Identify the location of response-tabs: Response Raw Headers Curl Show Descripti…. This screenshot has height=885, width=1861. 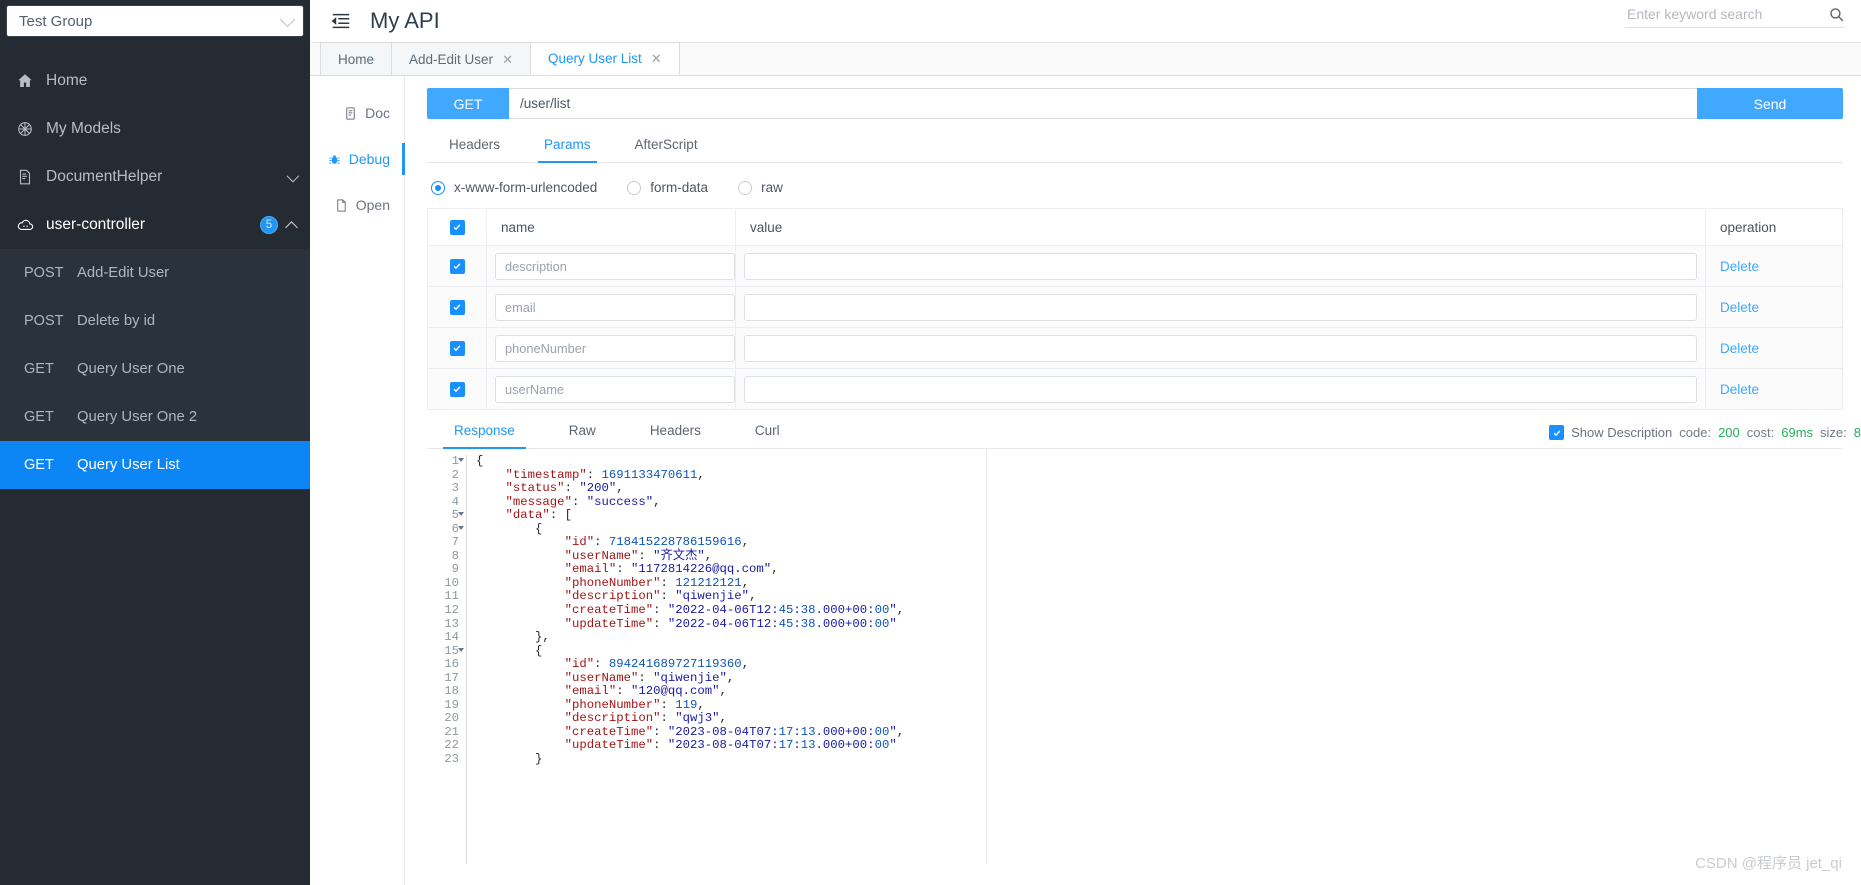
(1144, 436).